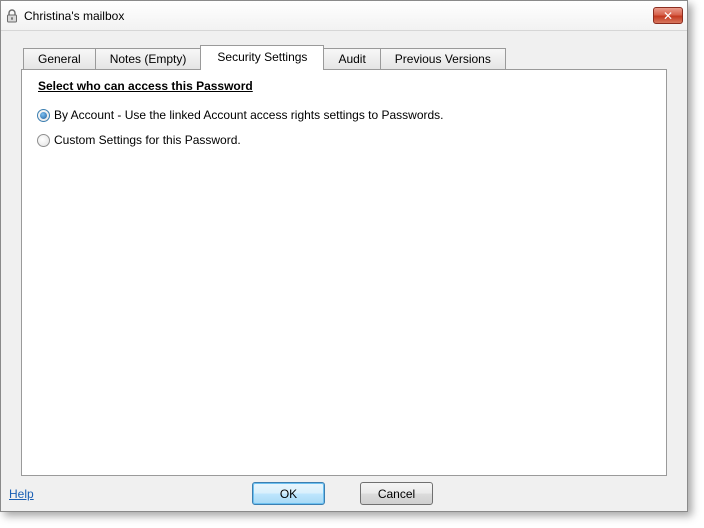 This screenshot has width=704, height=528. I want to click on tab-notes: Notes (Empty), so click(148, 59).